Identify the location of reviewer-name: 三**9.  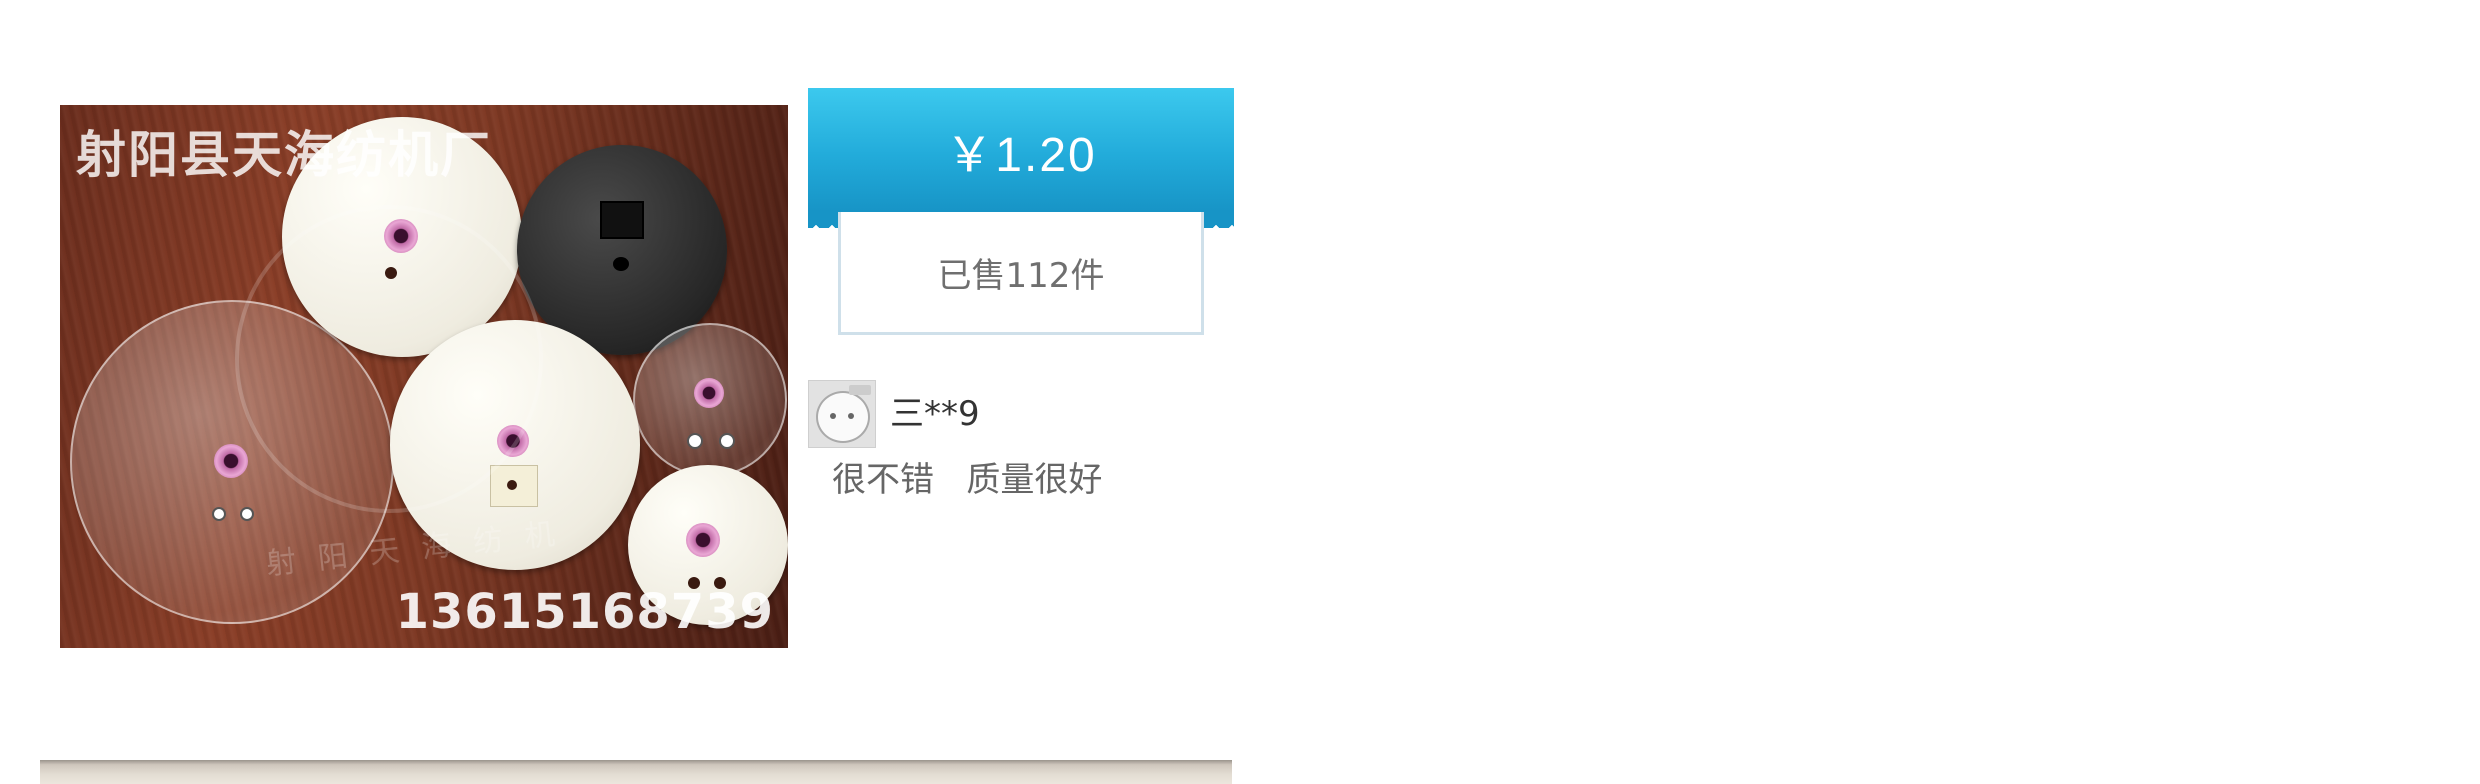
(935, 410).